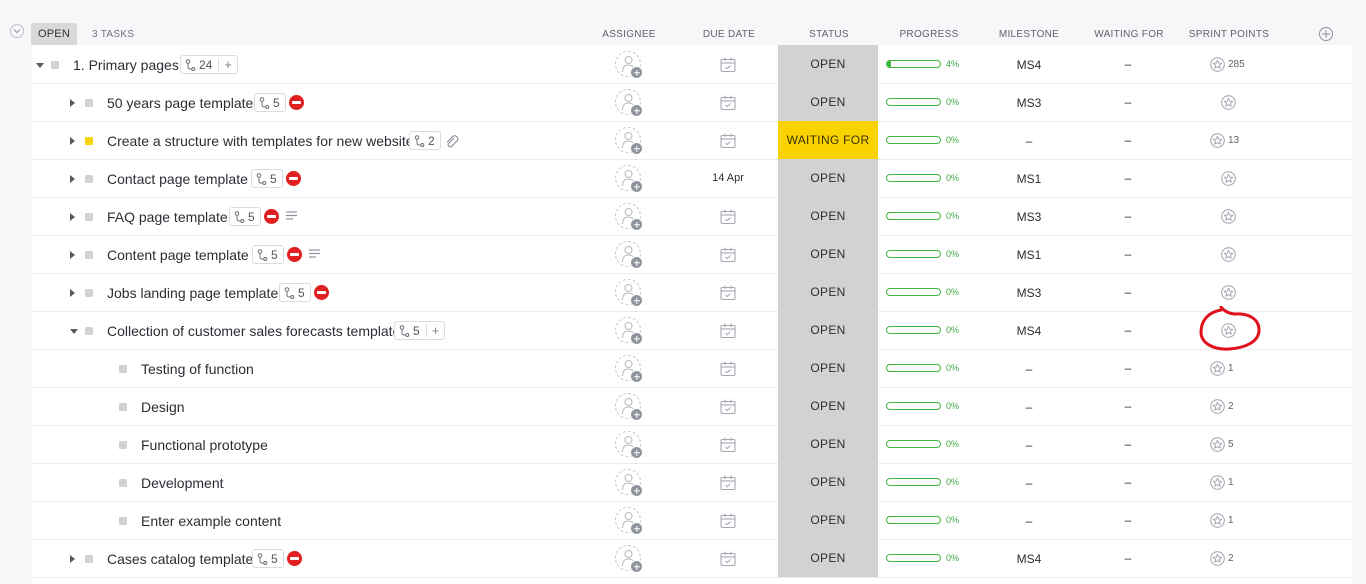  What do you see at coordinates (829, 34) in the screenshot?
I see `column-header-status: STATUS` at bounding box center [829, 34].